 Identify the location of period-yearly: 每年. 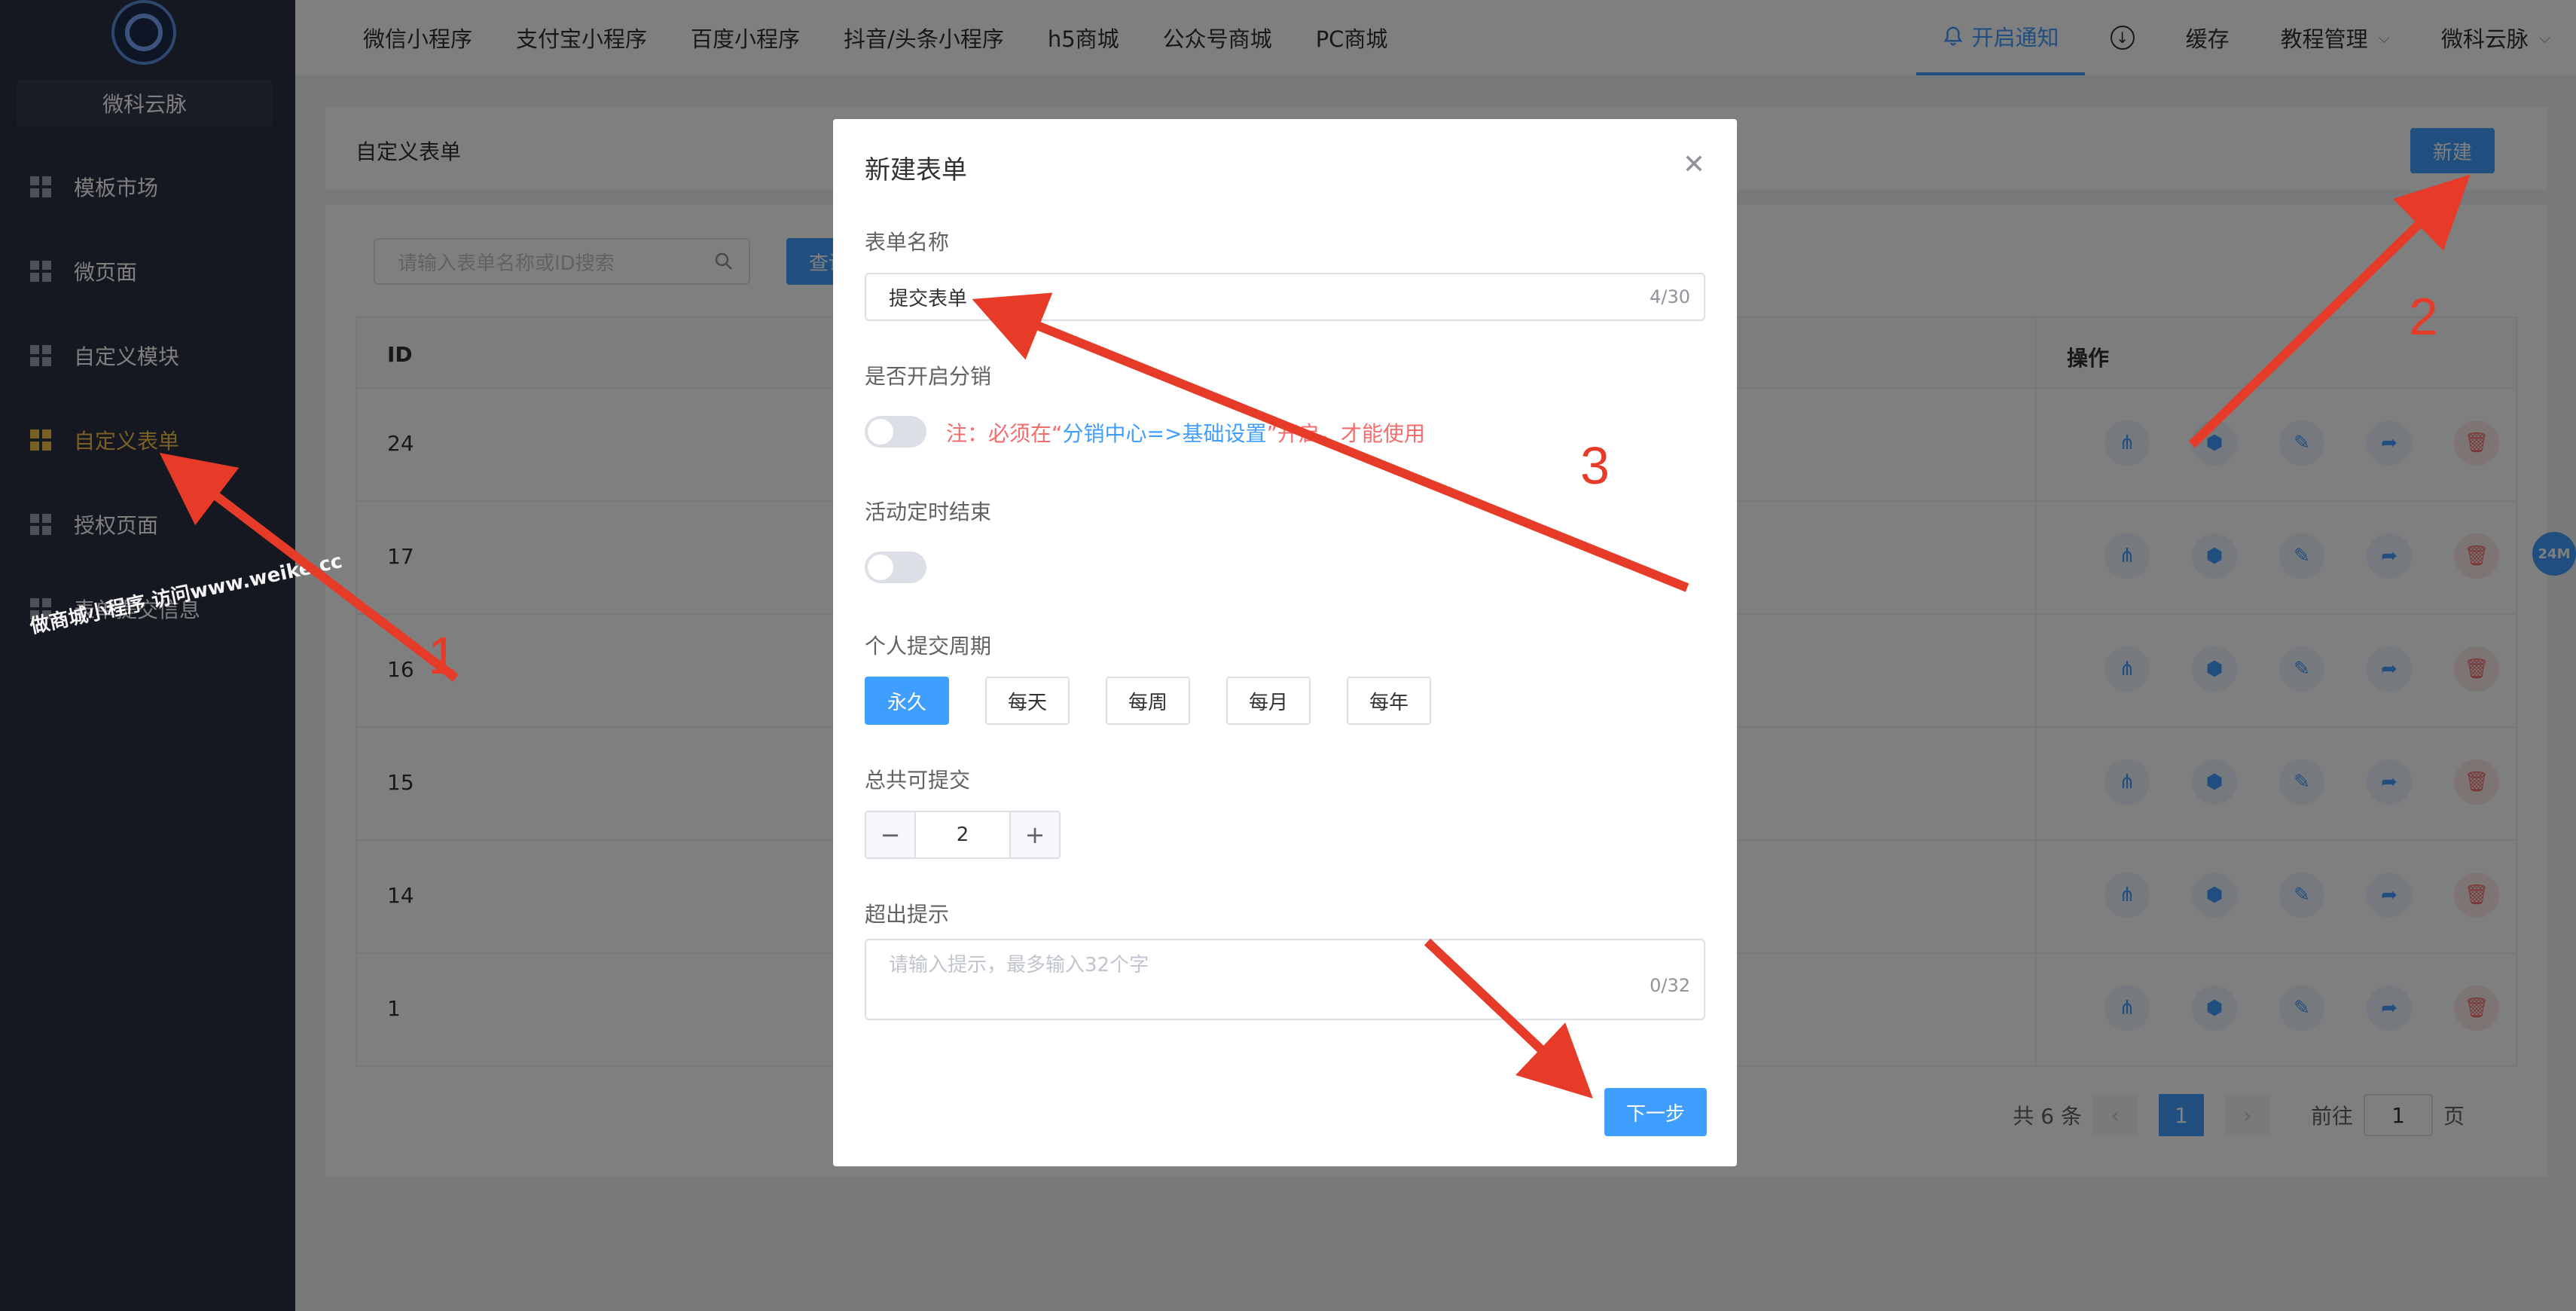
(1389, 701).